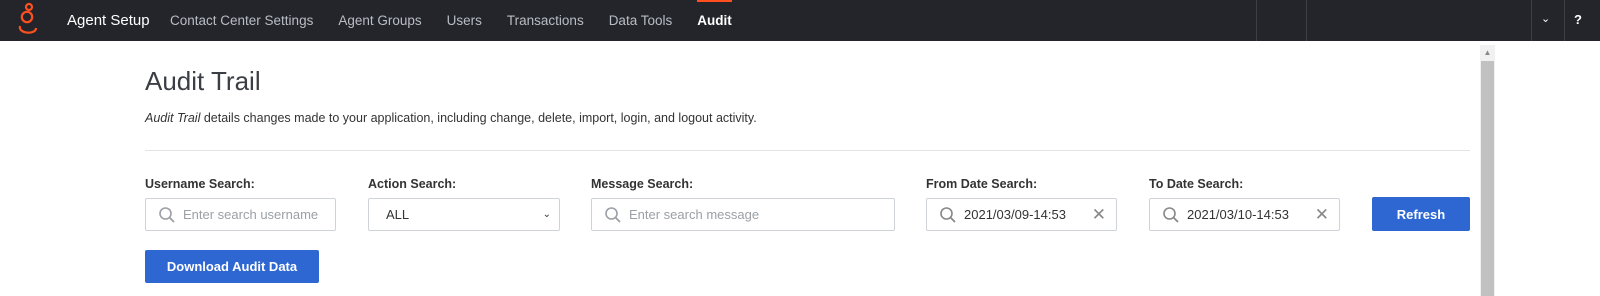  I want to click on to-date-field: ✕, so click(1244, 214).